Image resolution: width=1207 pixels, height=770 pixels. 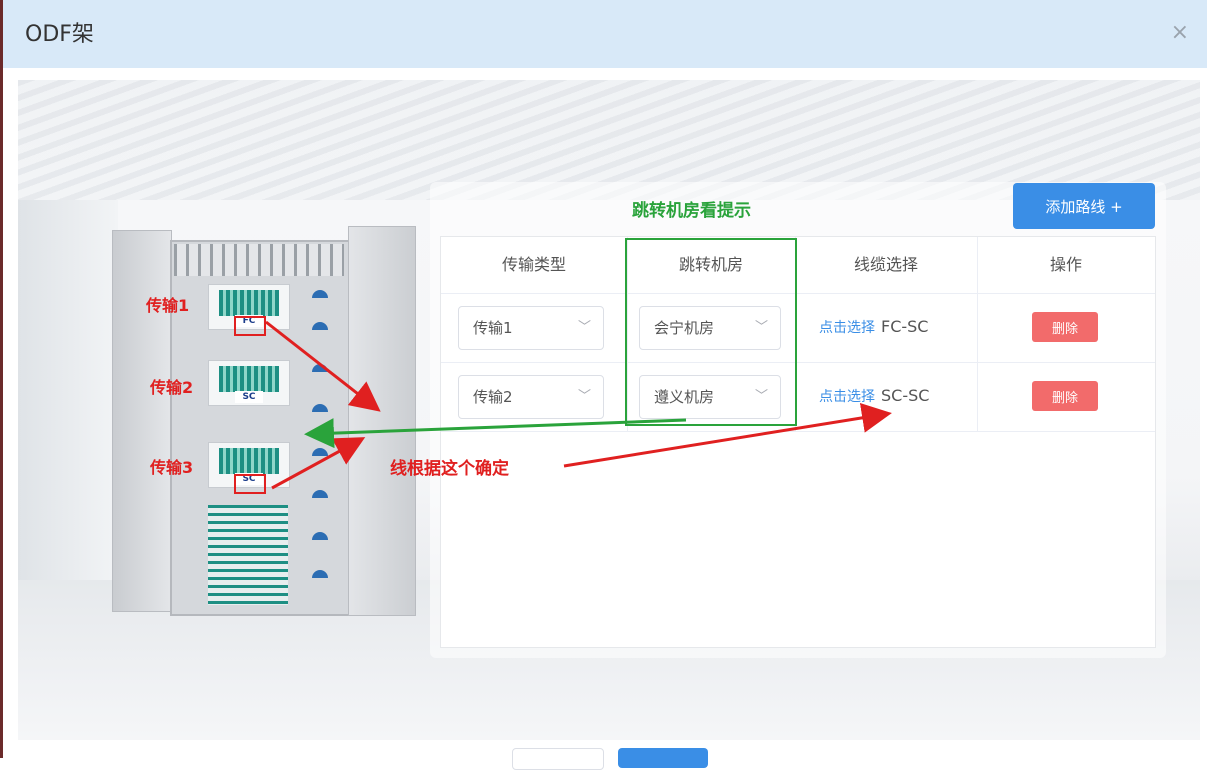 I want to click on cancel-button, so click(x=558, y=759).